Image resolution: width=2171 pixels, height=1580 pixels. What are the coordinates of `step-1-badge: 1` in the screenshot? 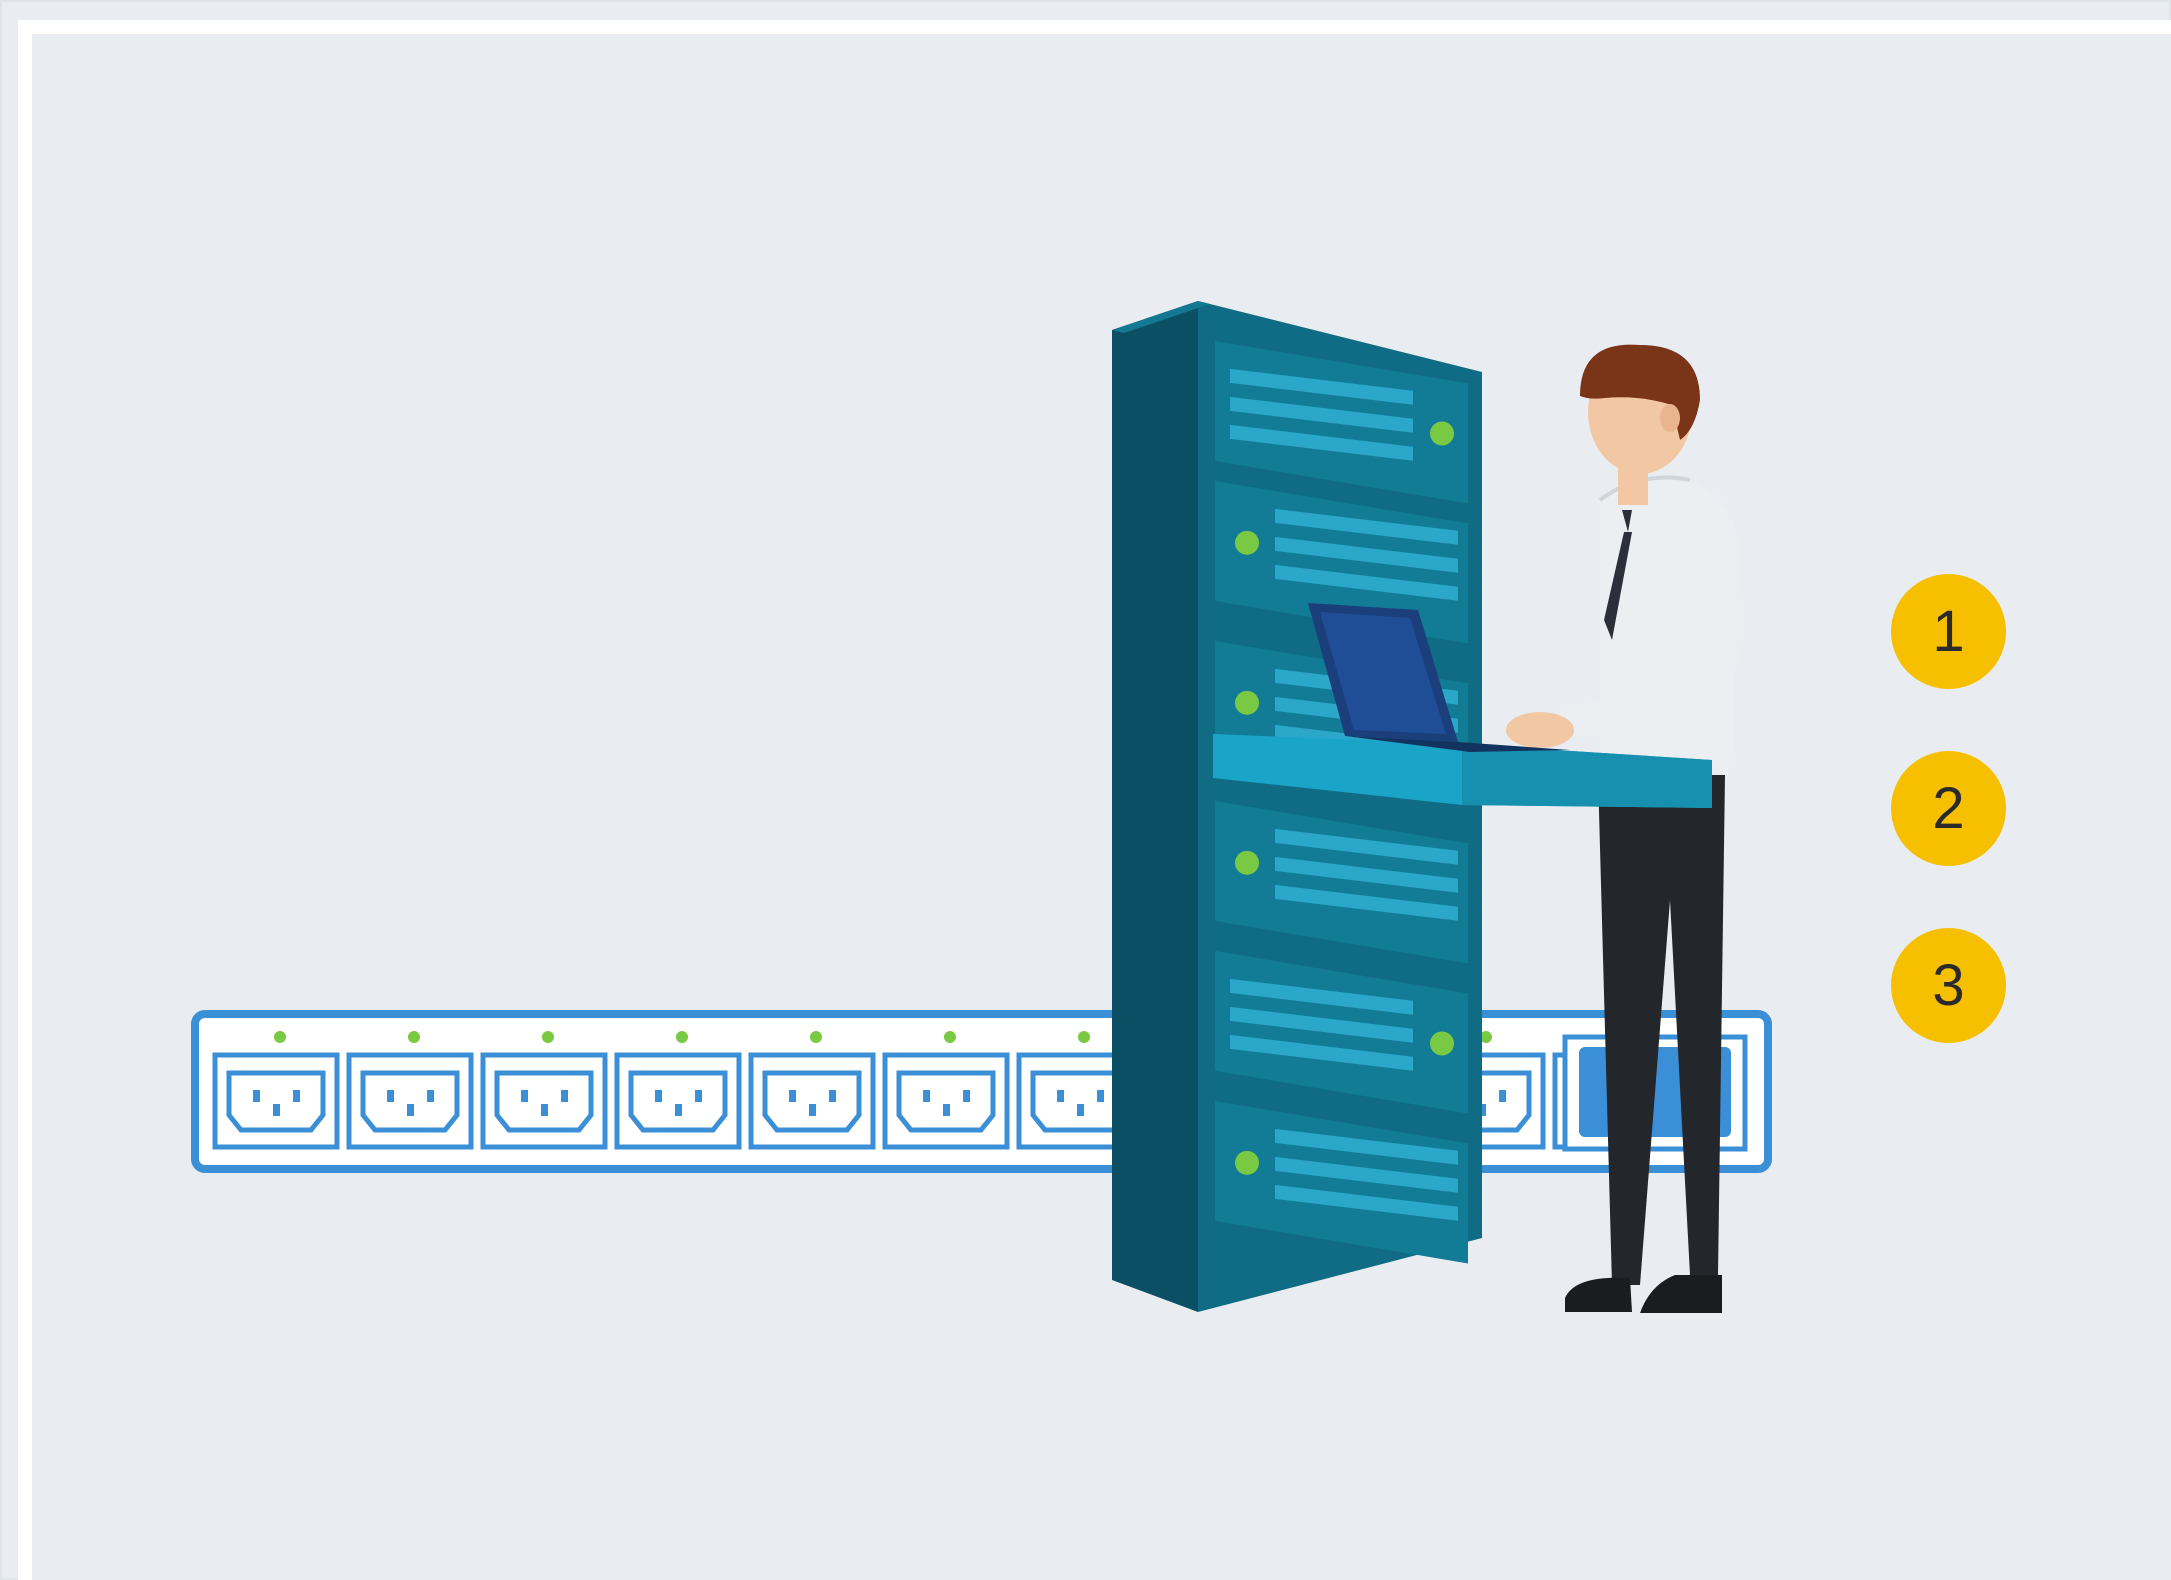 It's located at (1948, 631).